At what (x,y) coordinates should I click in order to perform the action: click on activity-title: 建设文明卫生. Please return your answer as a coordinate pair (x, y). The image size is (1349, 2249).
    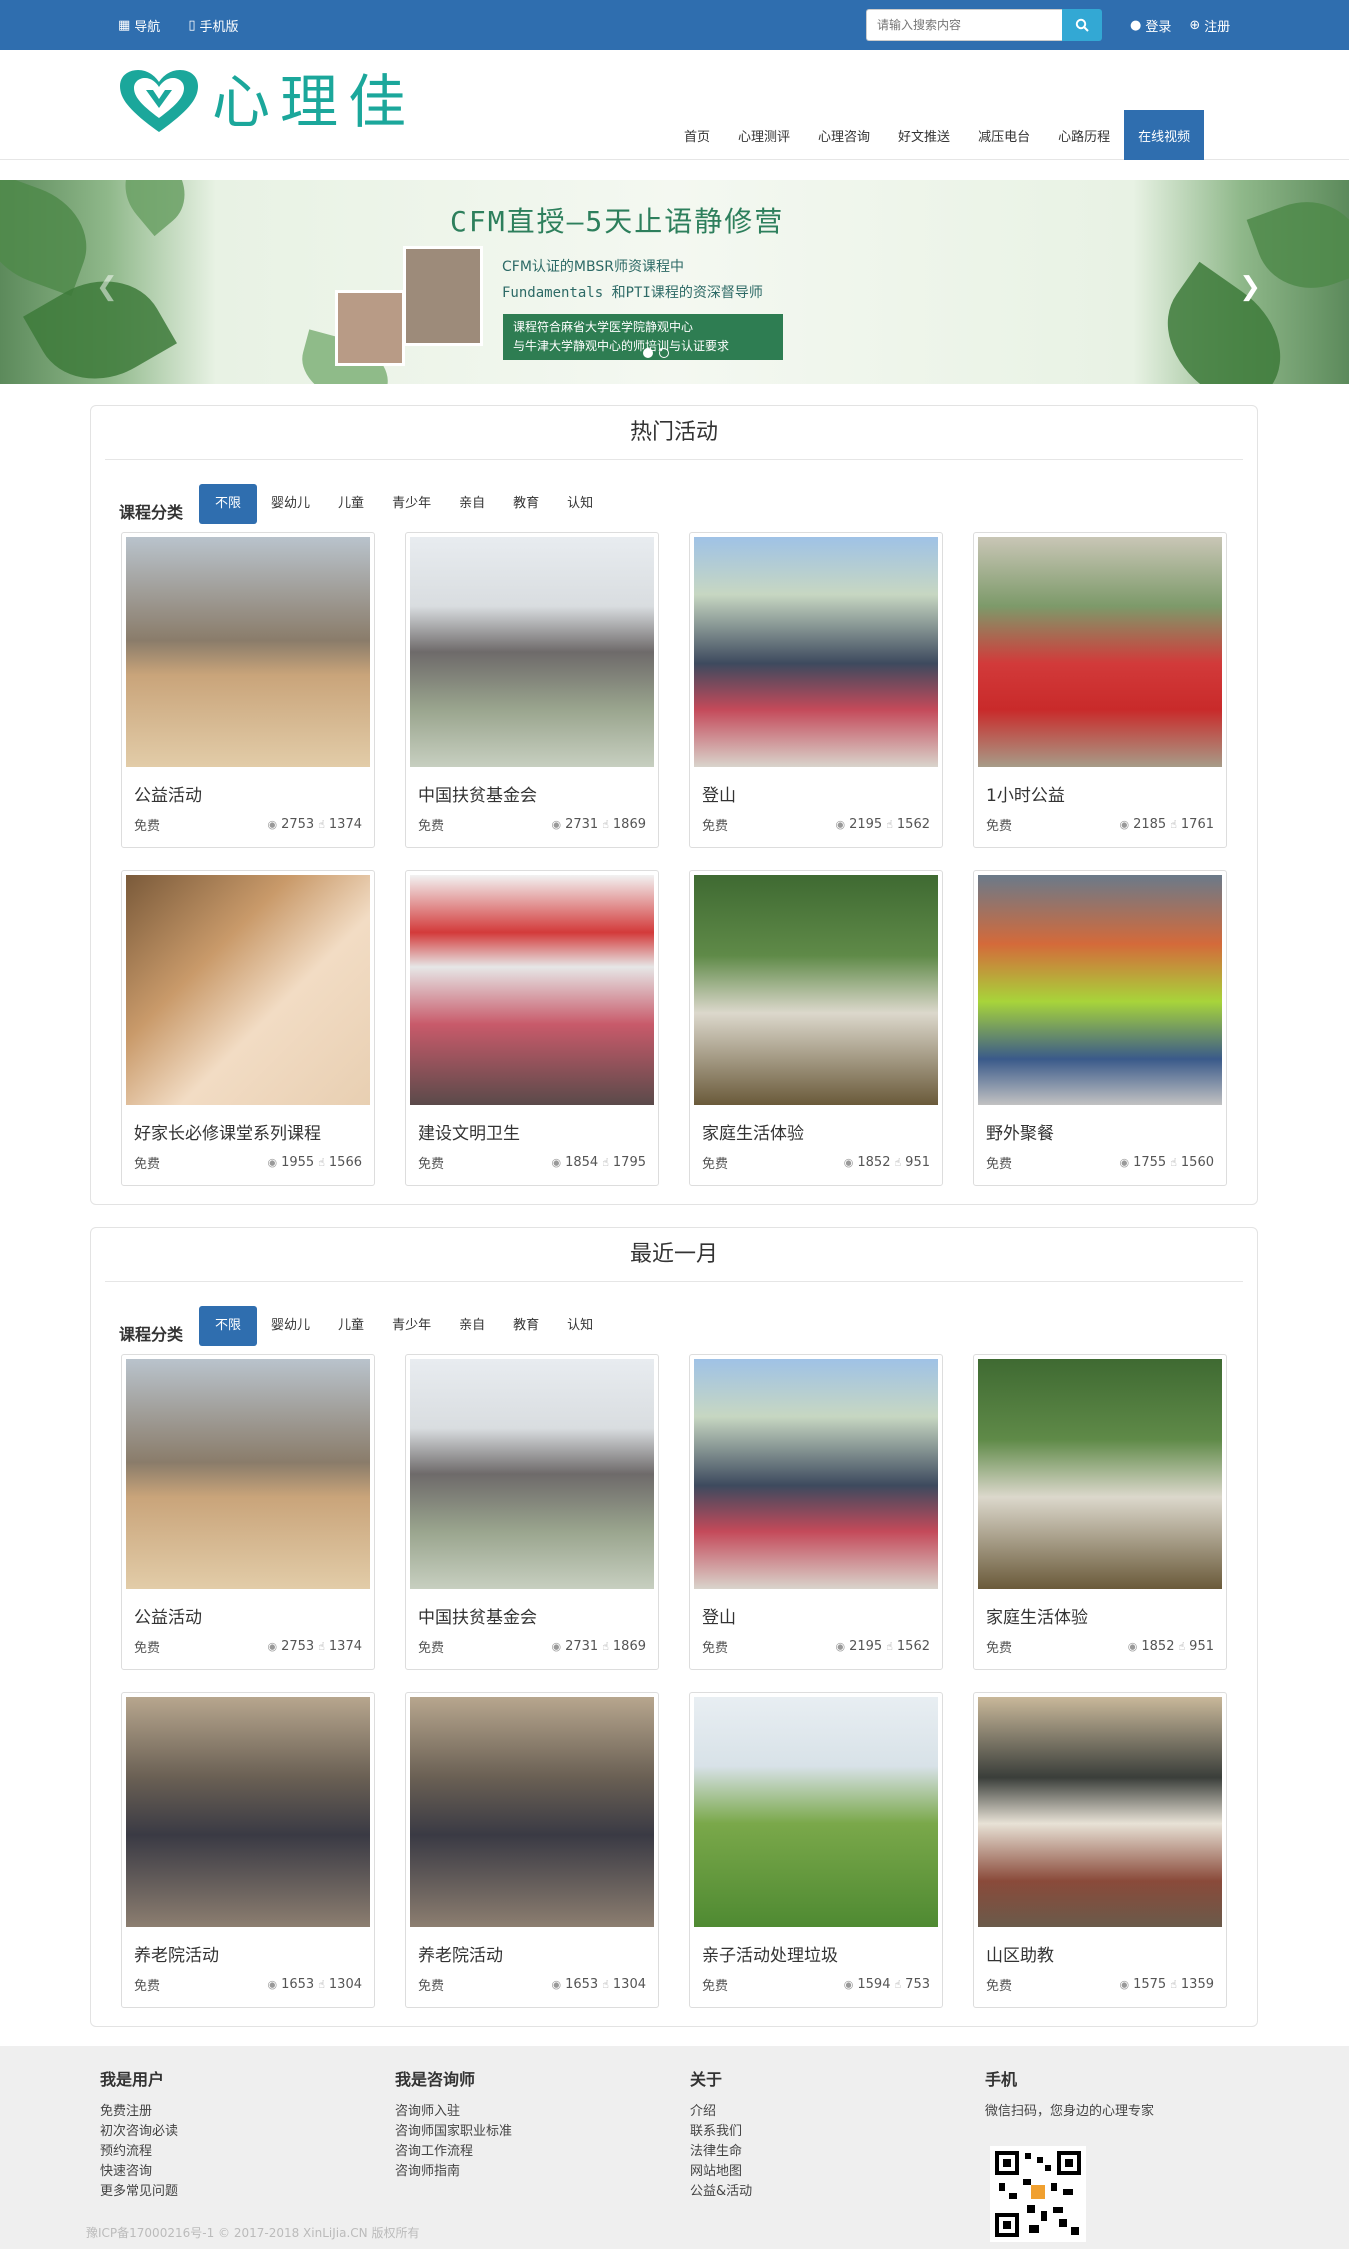
    Looking at the image, I should click on (469, 1134).